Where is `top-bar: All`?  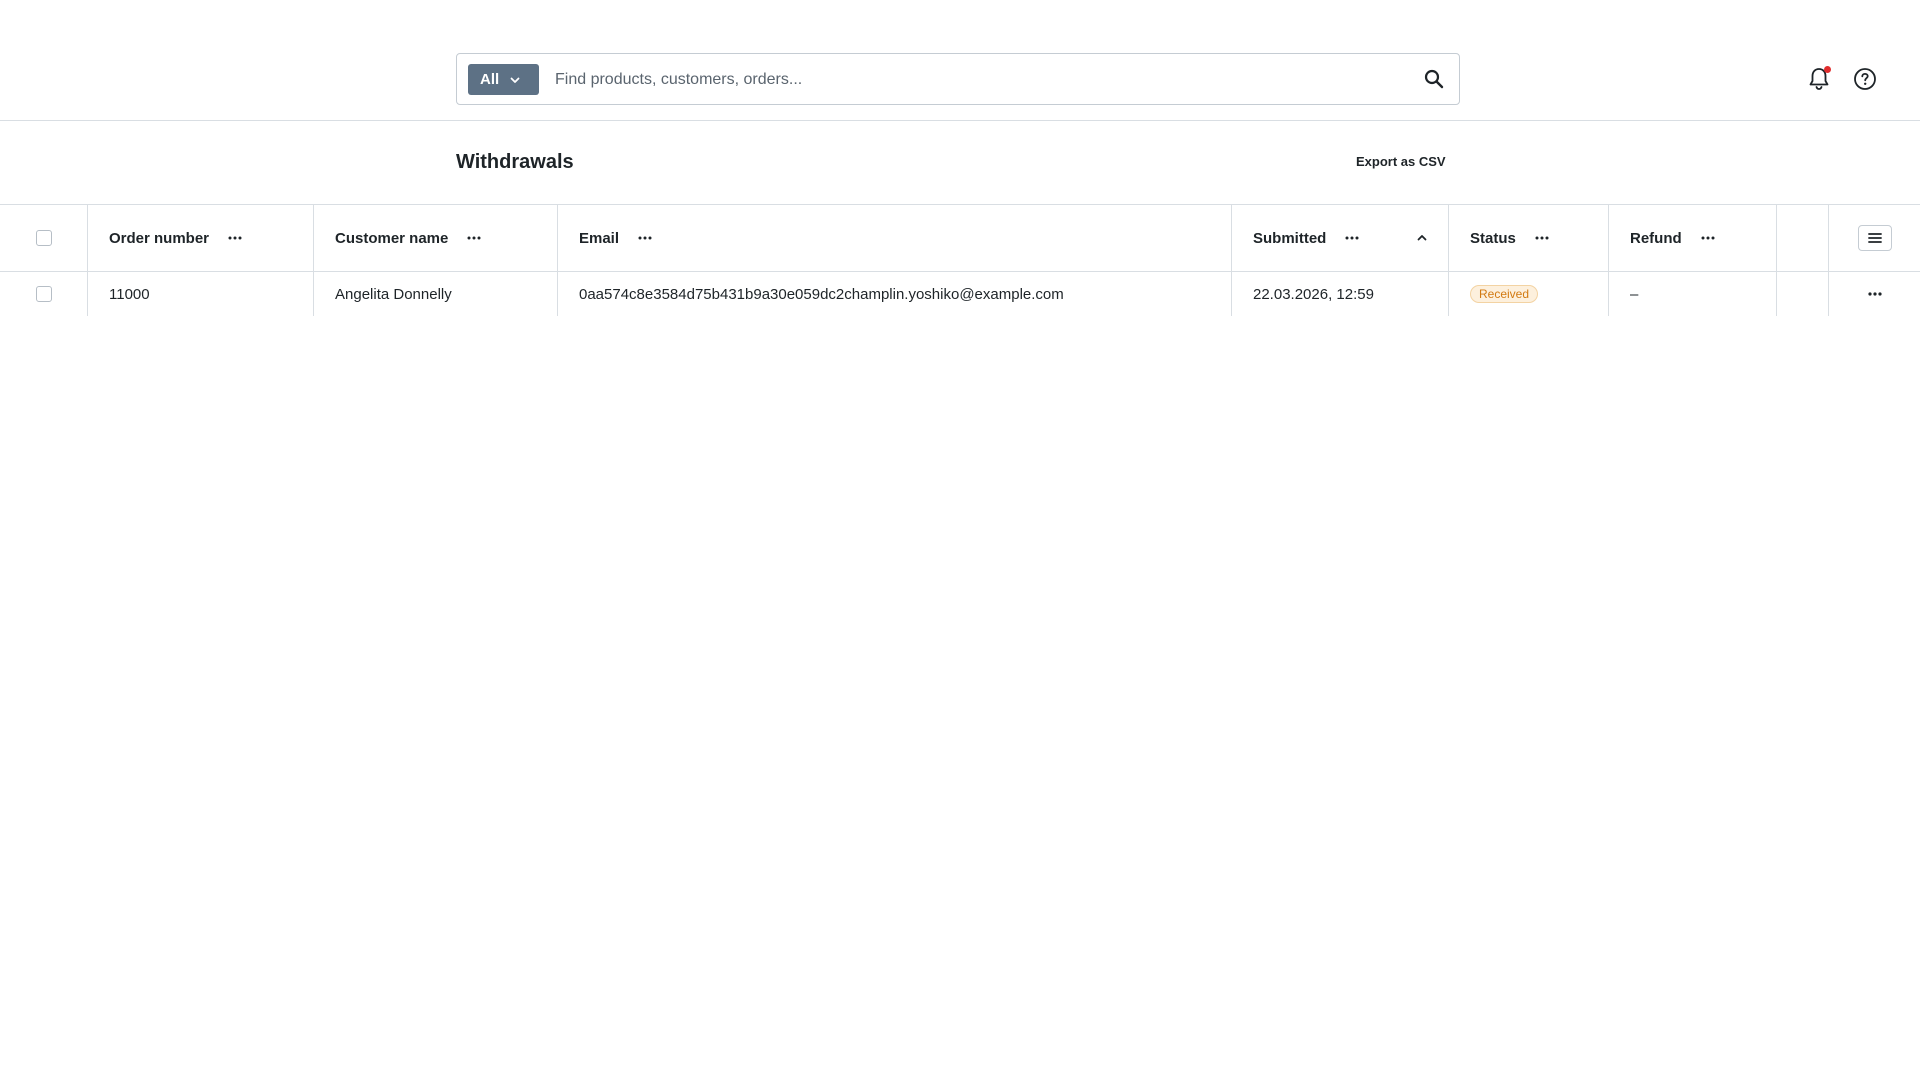
top-bar: All is located at coordinates (960, 60).